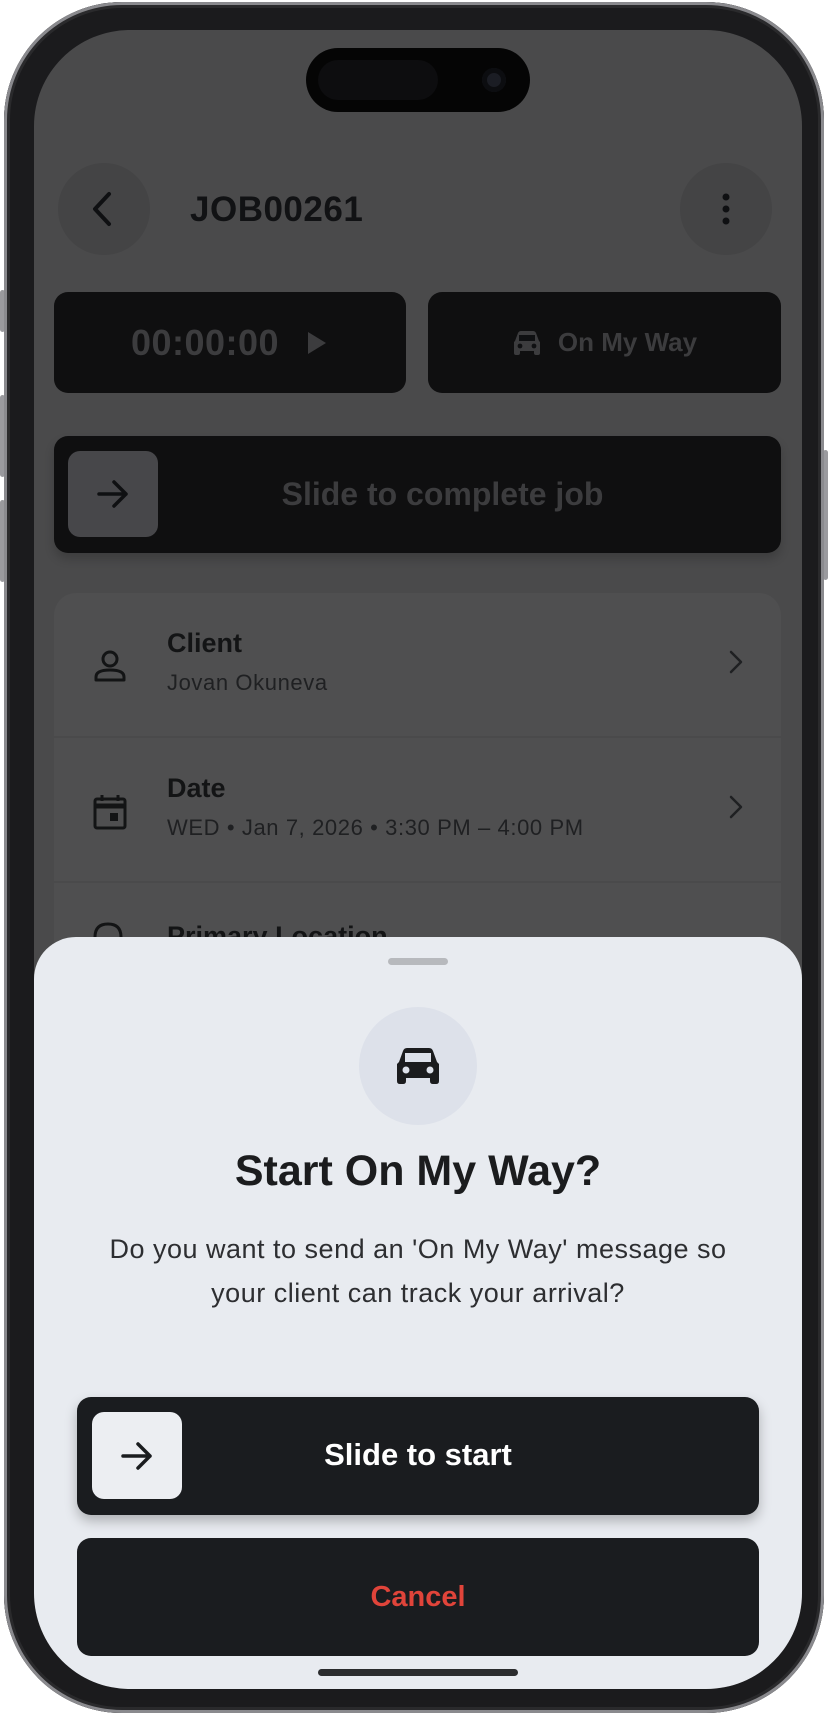  I want to click on date-value: WED • Jan 7, 2026 • 3:30 PM – 4:00 PM, so click(375, 827).